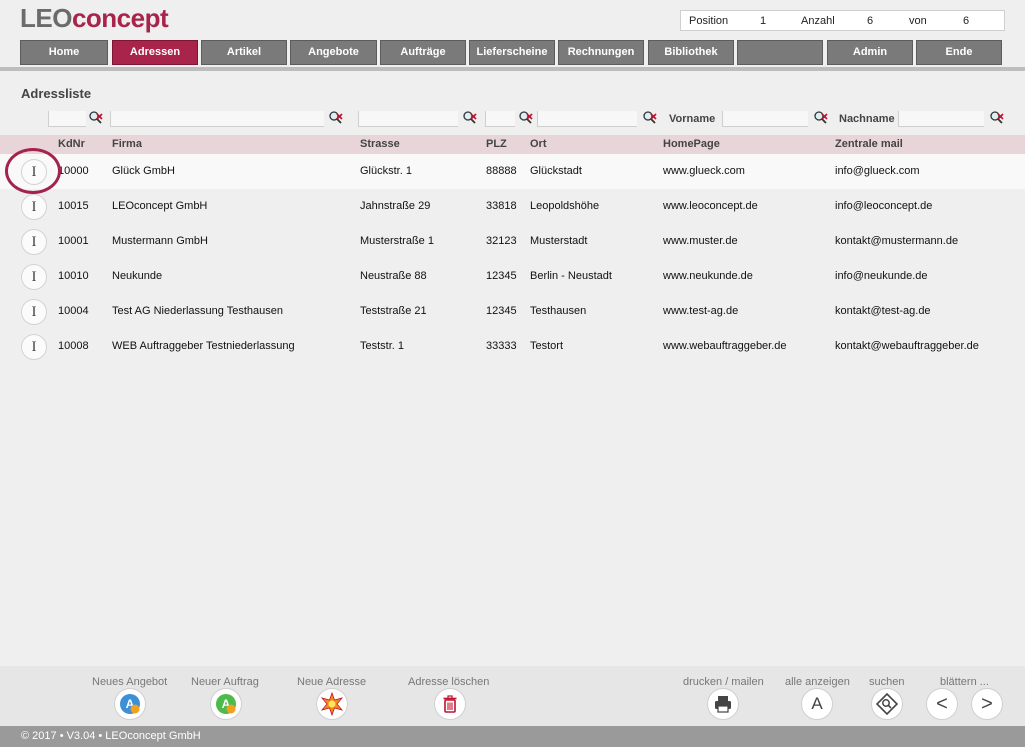  Describe the element at coordinates (701, 311) in the screenshot. I see `cell-homepage: www.test-ag.de` at that location.